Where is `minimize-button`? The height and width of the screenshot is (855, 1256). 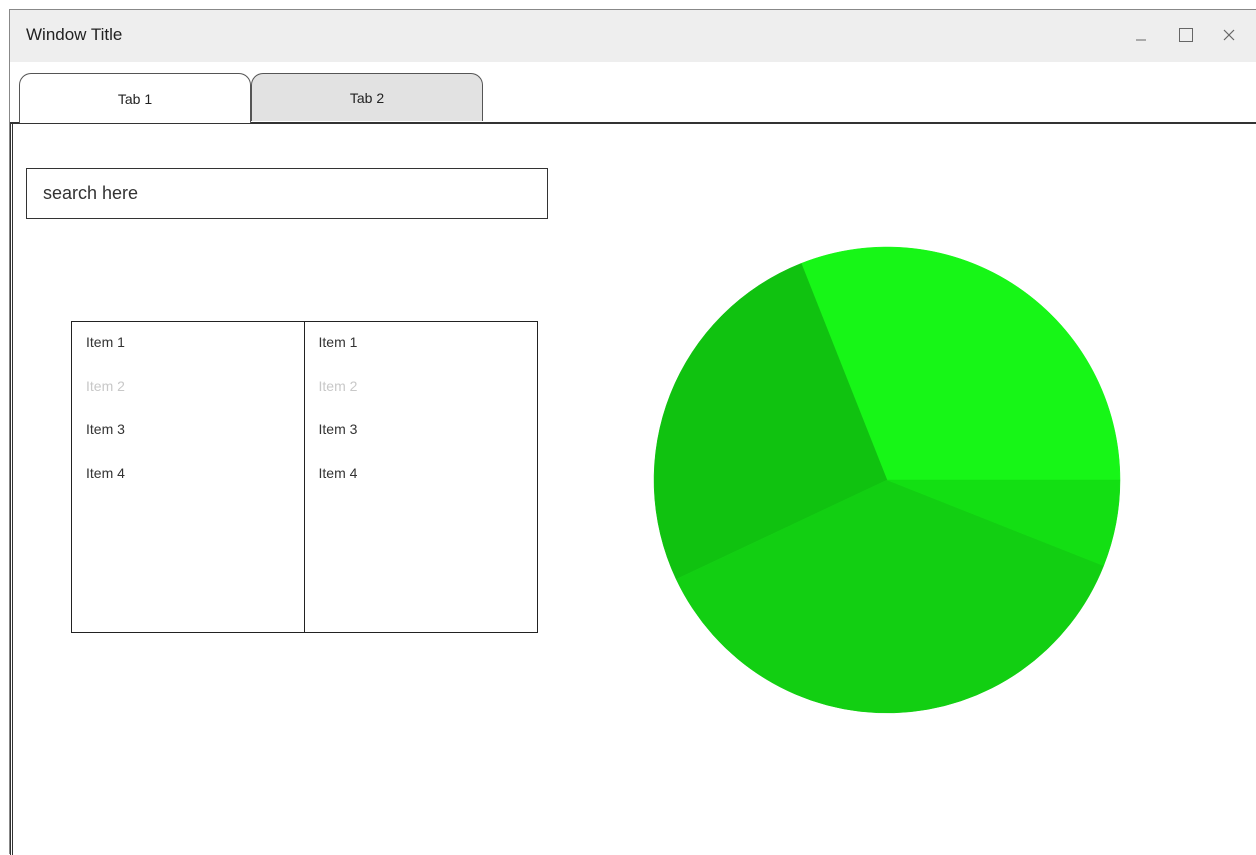 minimize-button is located at coordinates (1141, 35).